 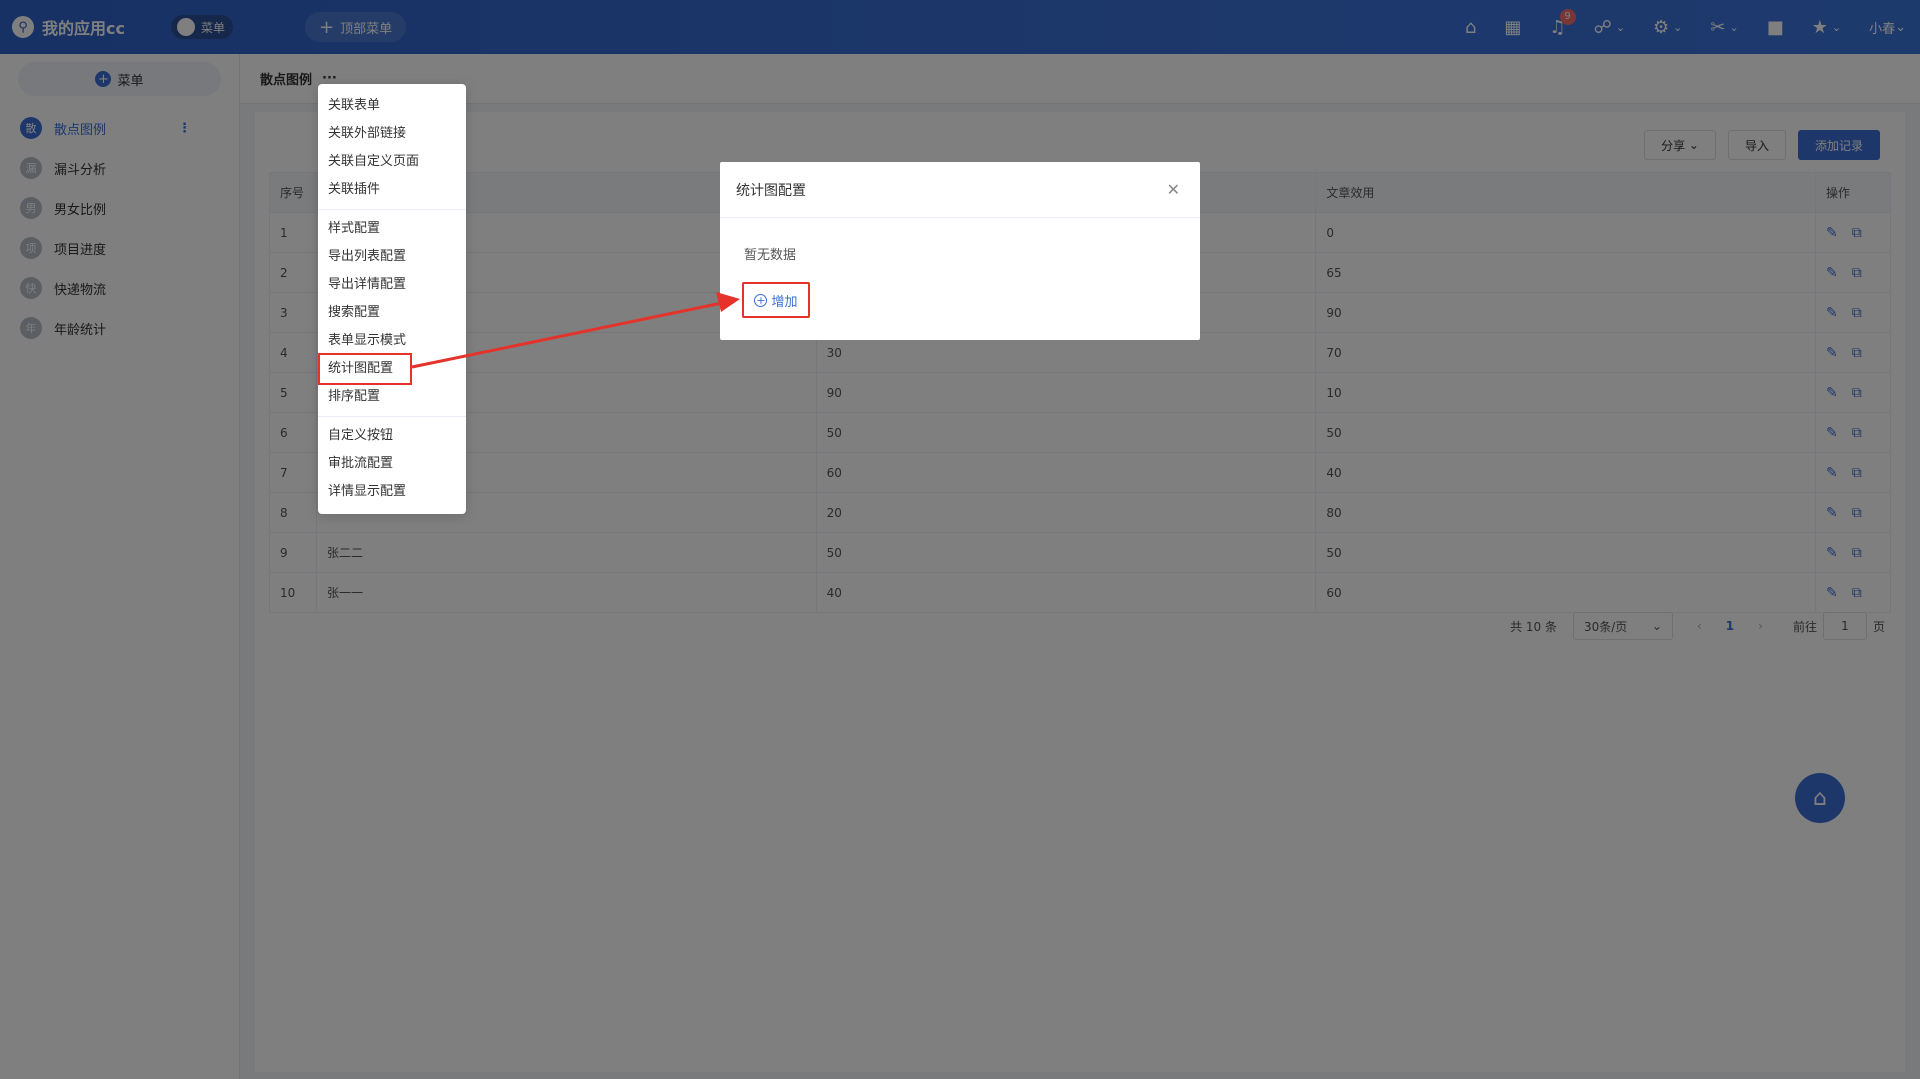 I want to click on arrow-line, so click(x=567, y=335).